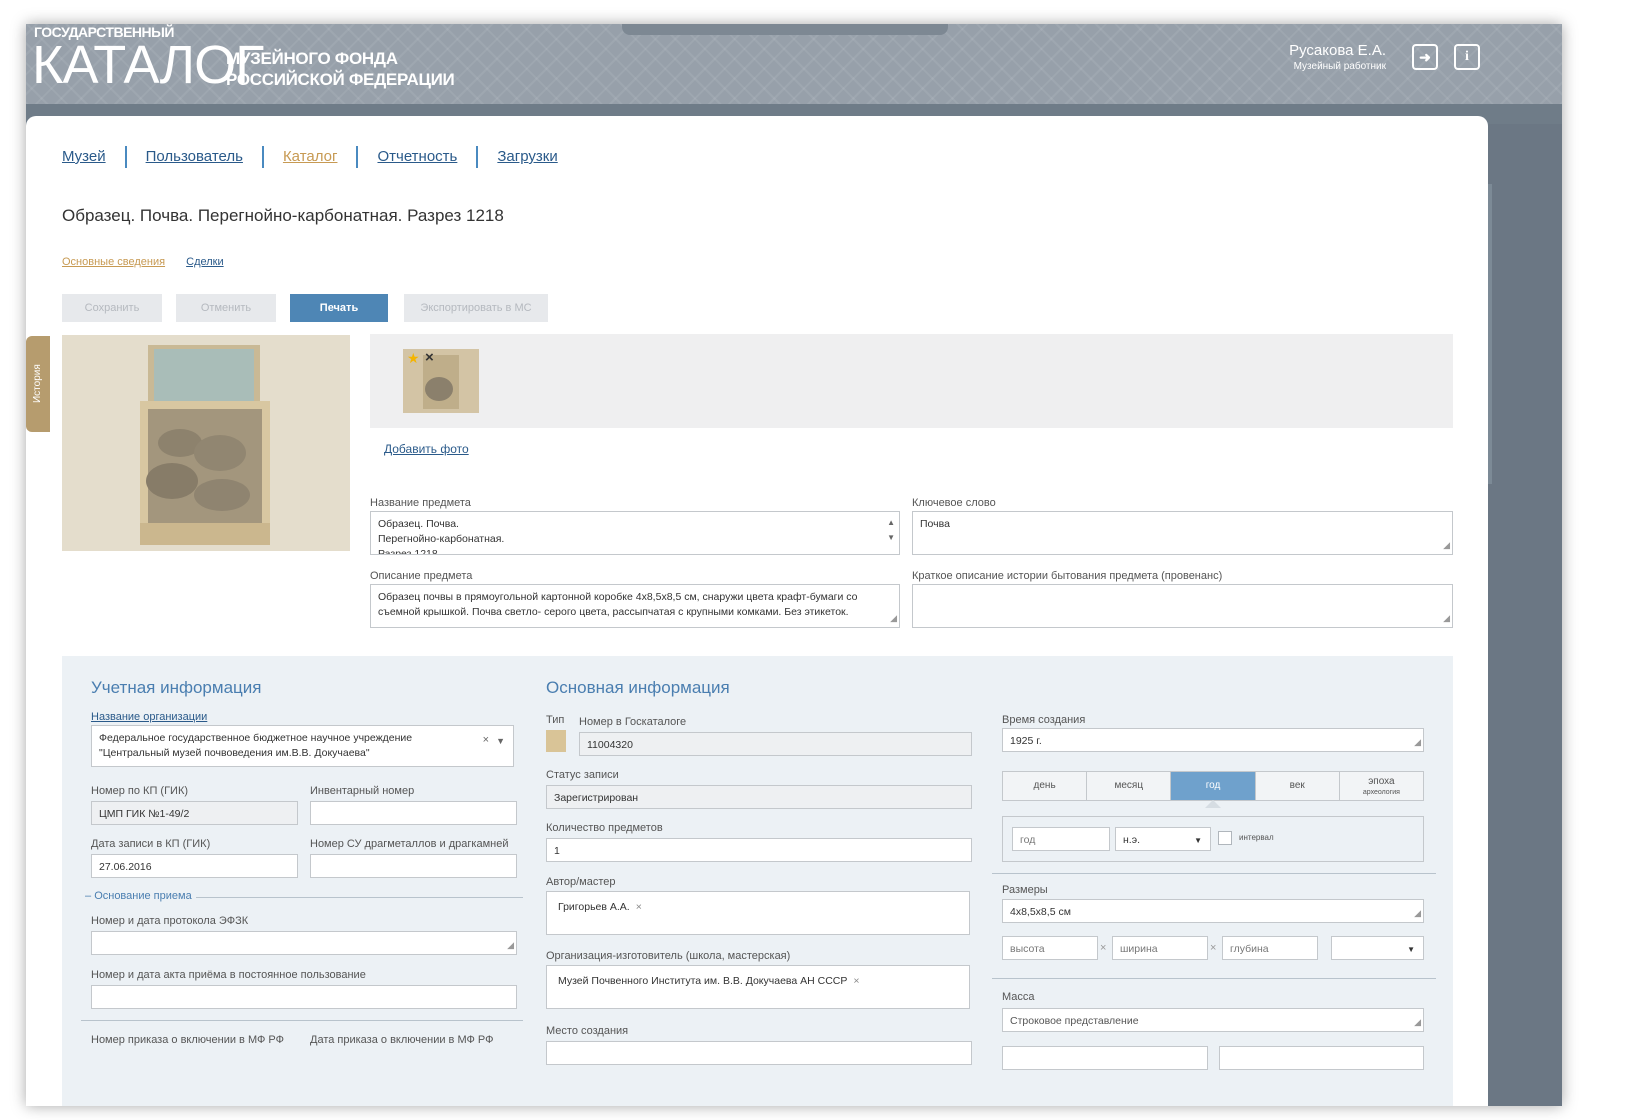 Image resolution: width=1641 pixels, height=1120 pixels. What do you see at coordinates (1163, 839) in the screenshot?
I see `era-select: н.э. ▼` at bounding box center [1163, 839].